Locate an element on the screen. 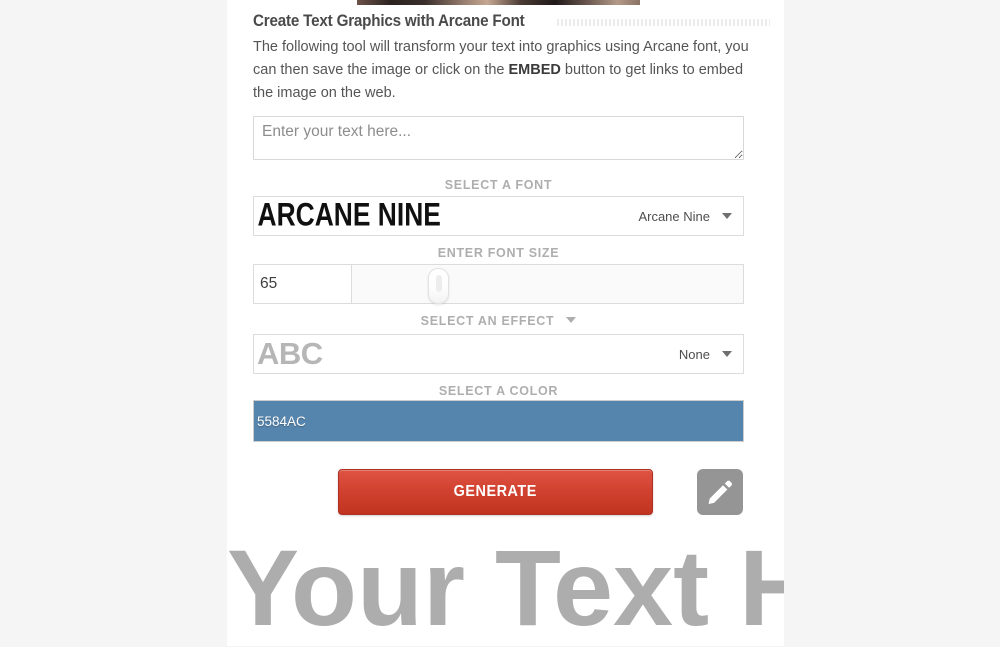 This screenshot has width=1000, height=647. generate-button: GENERATE is located at coordinates (495, 492).